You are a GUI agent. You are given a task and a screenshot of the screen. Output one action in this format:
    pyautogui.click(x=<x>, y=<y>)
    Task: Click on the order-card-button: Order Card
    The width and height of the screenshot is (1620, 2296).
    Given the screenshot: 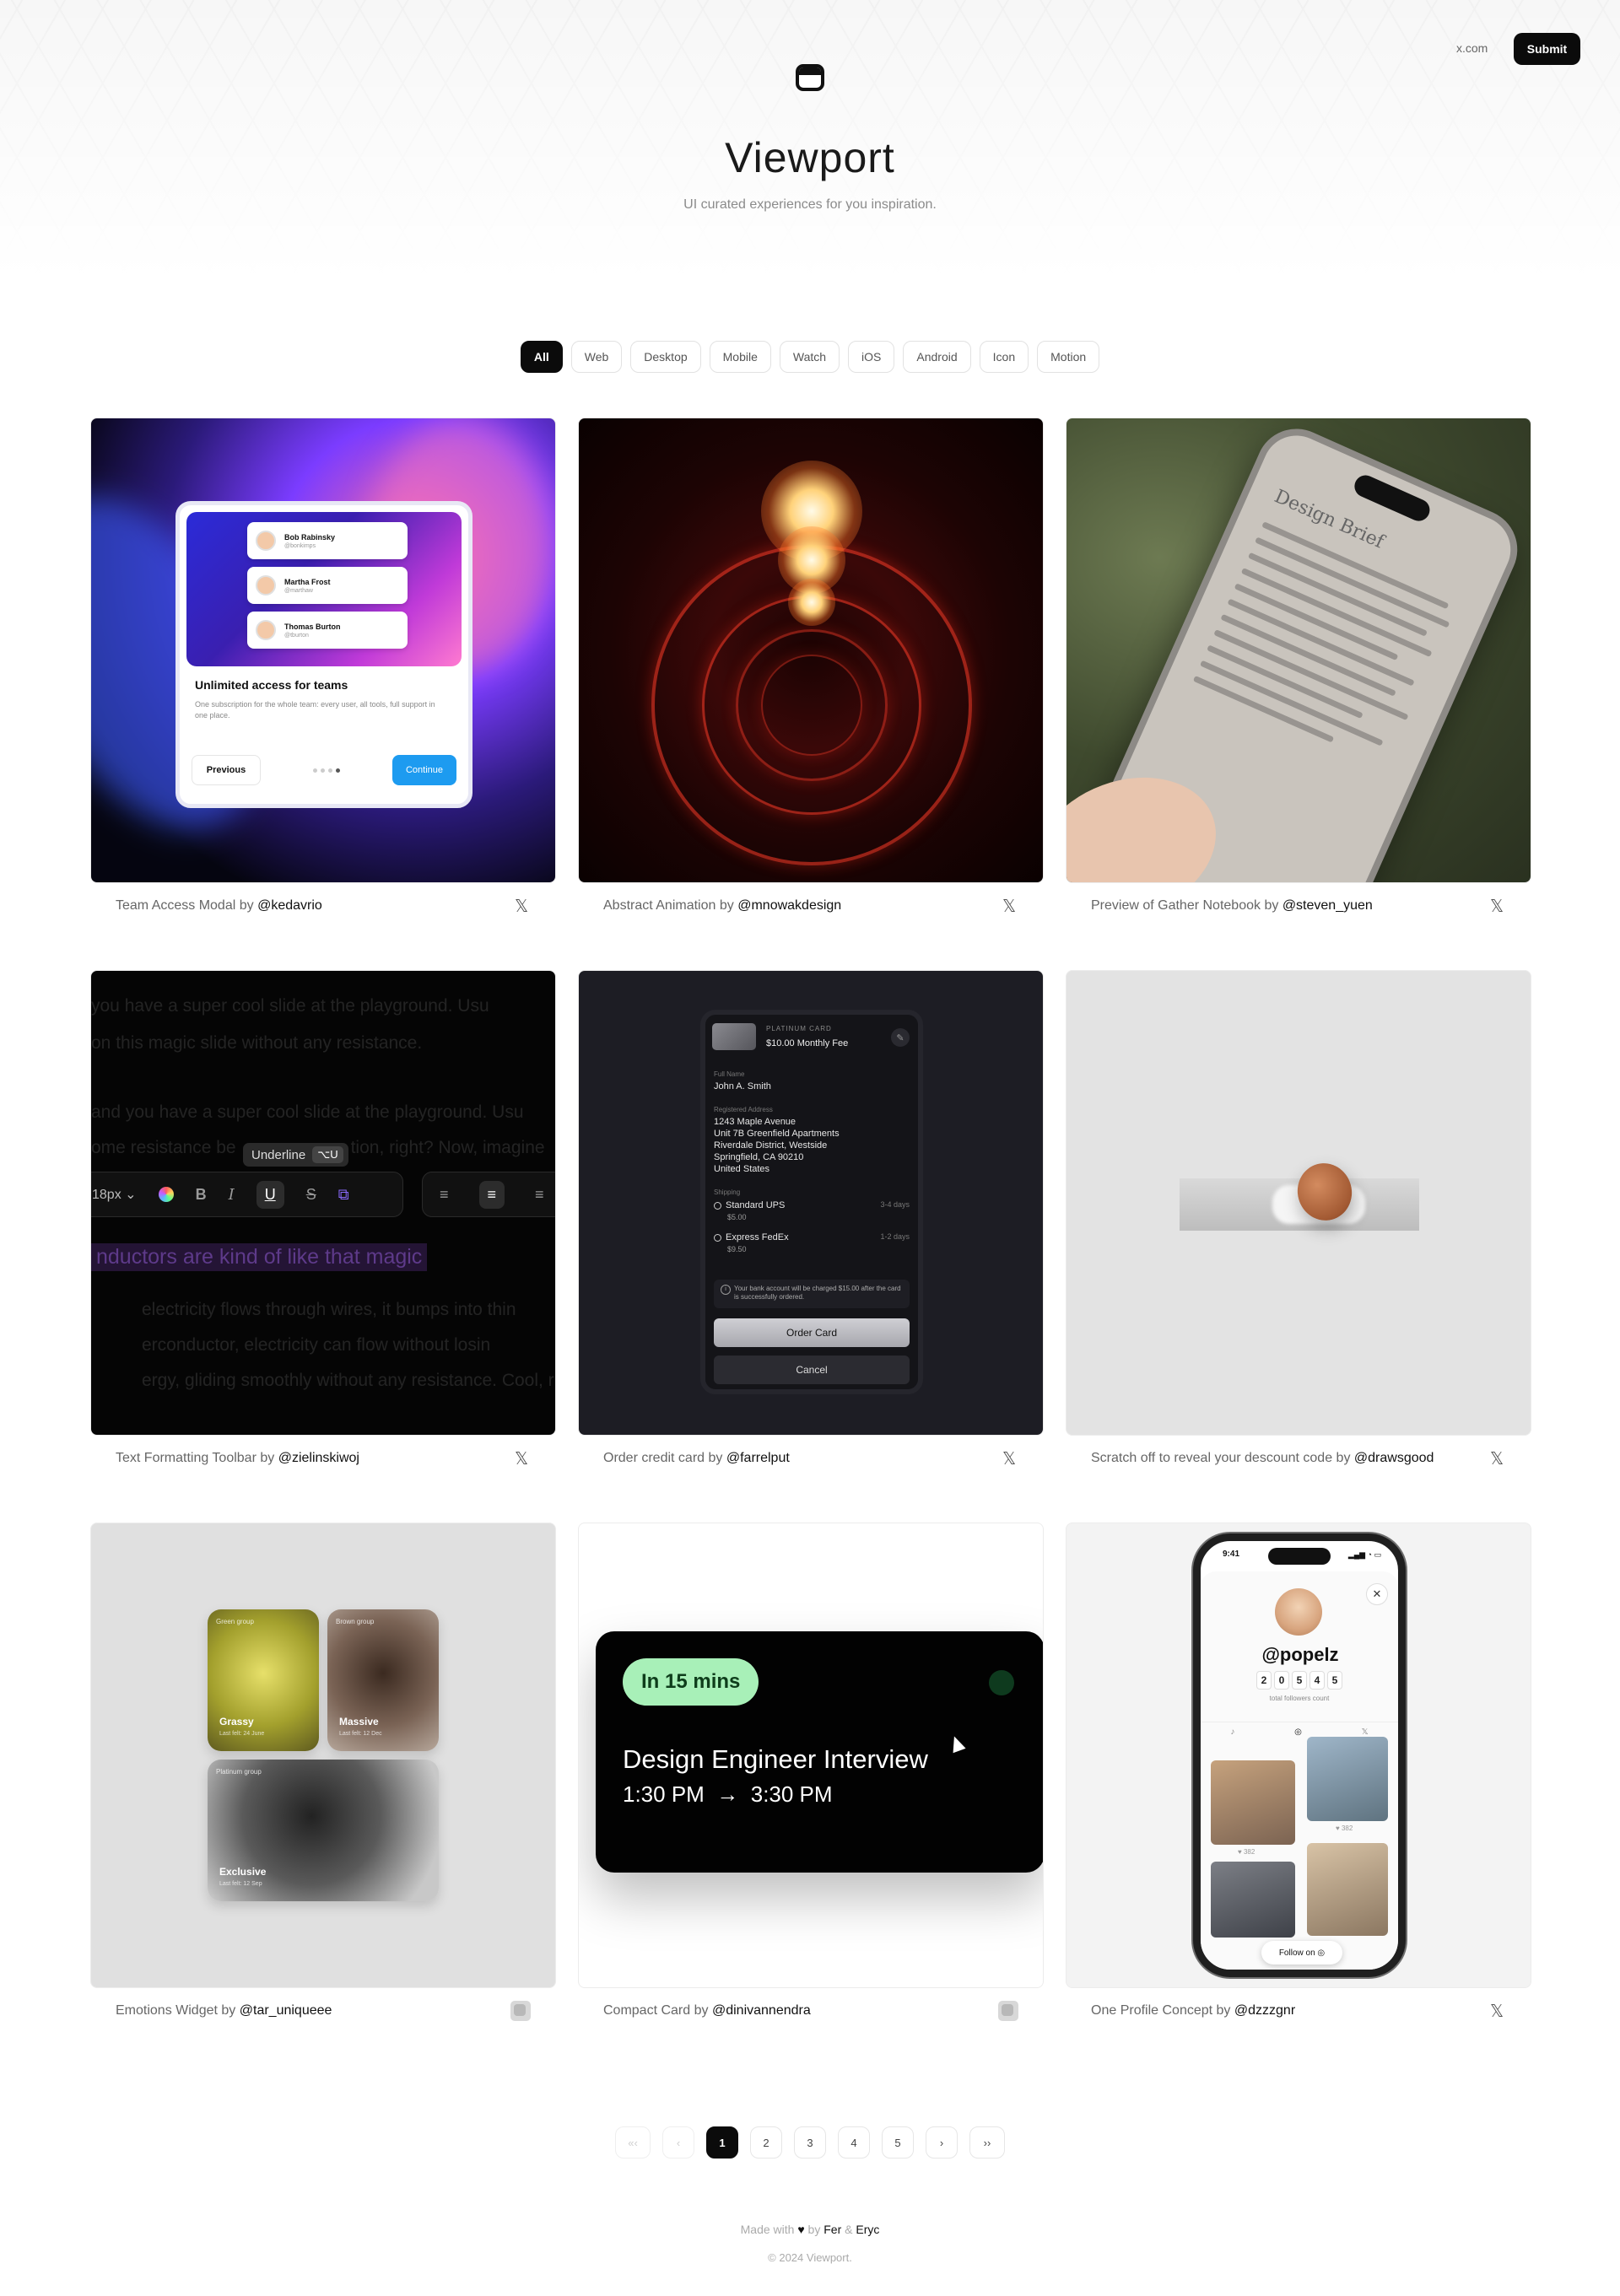 What is the action you would take?
    pyautogui.click(x=812, y=1332)
    